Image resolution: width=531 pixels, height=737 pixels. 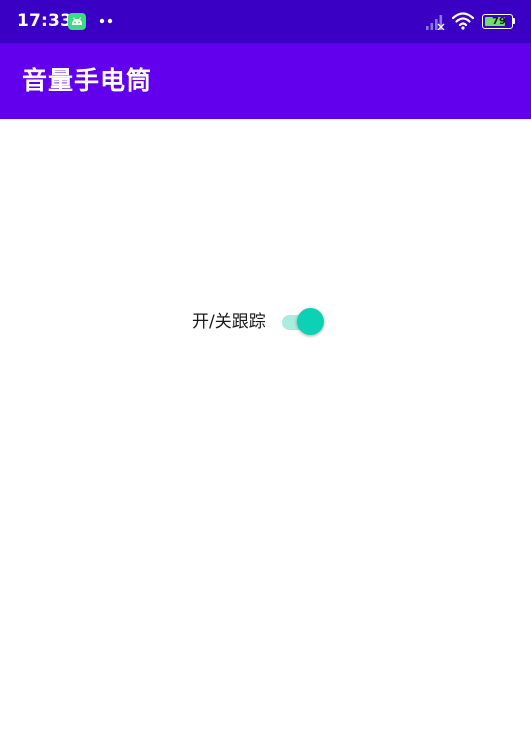 I want to click on signal-icon, so click(x=435, y=22).